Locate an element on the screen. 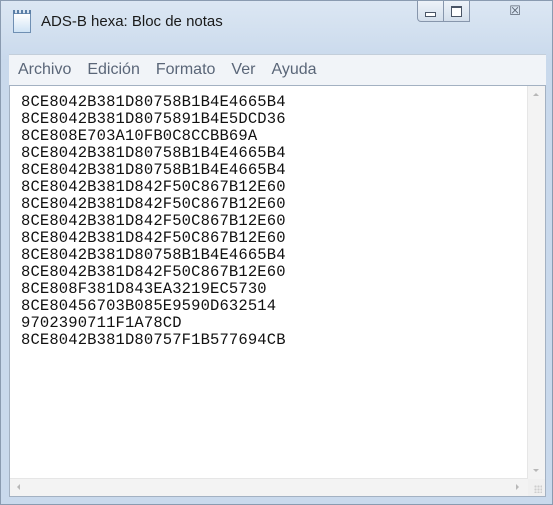  vertical-scrollbar is located at coordinates (536, 283).